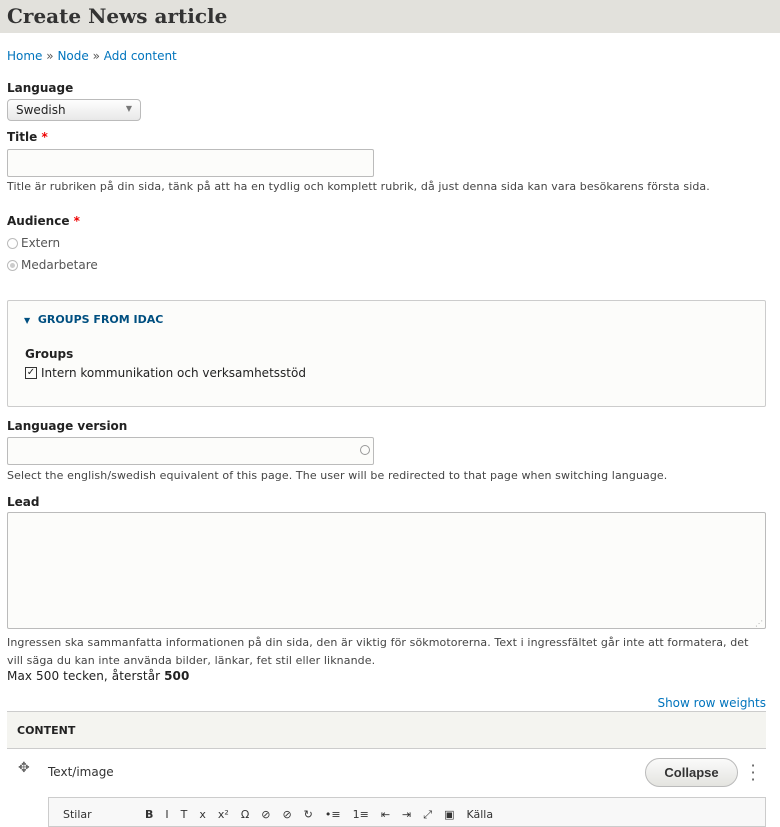 The image size is (780, 827). What do you see at coordinates (43, 221) in the screenshot?
I see `audience-label: Audience *` at bounding box center [43, 221].